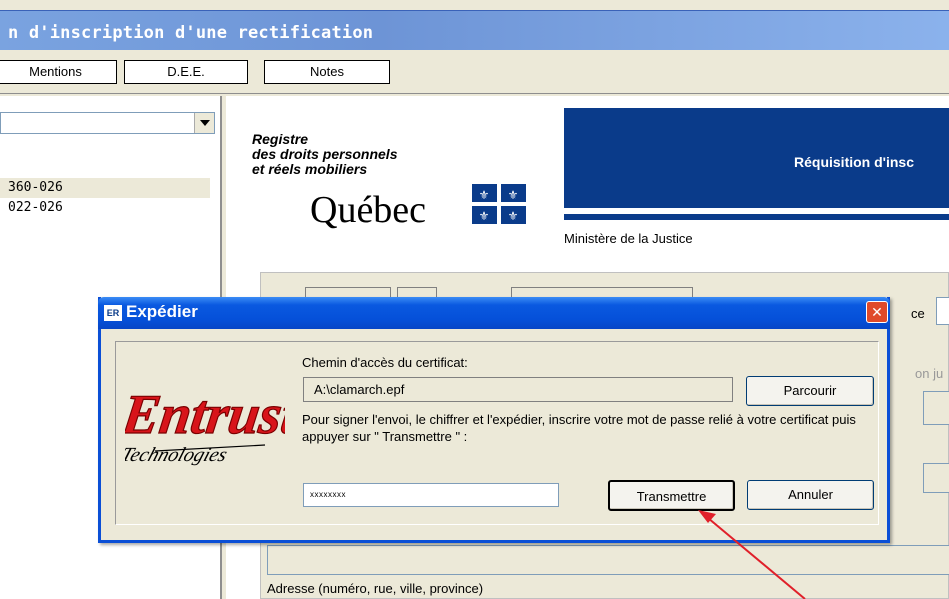 Image resolution: width=949 pixels, height=599 pixels. Describe the element at coordinates (756, 211) in the screenshot. I see `banner-divider` at that location.